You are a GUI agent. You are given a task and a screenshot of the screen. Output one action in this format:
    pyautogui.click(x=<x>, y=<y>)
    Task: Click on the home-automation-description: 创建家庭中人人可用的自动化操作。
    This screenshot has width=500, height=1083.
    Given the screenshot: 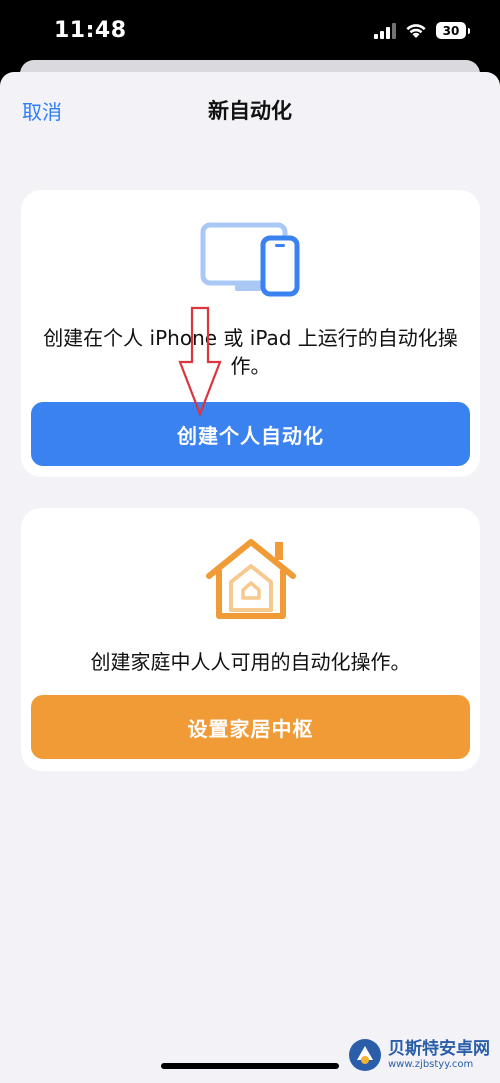 What is the action you would take?
    pyautogui.click(x=250, y=662)
    